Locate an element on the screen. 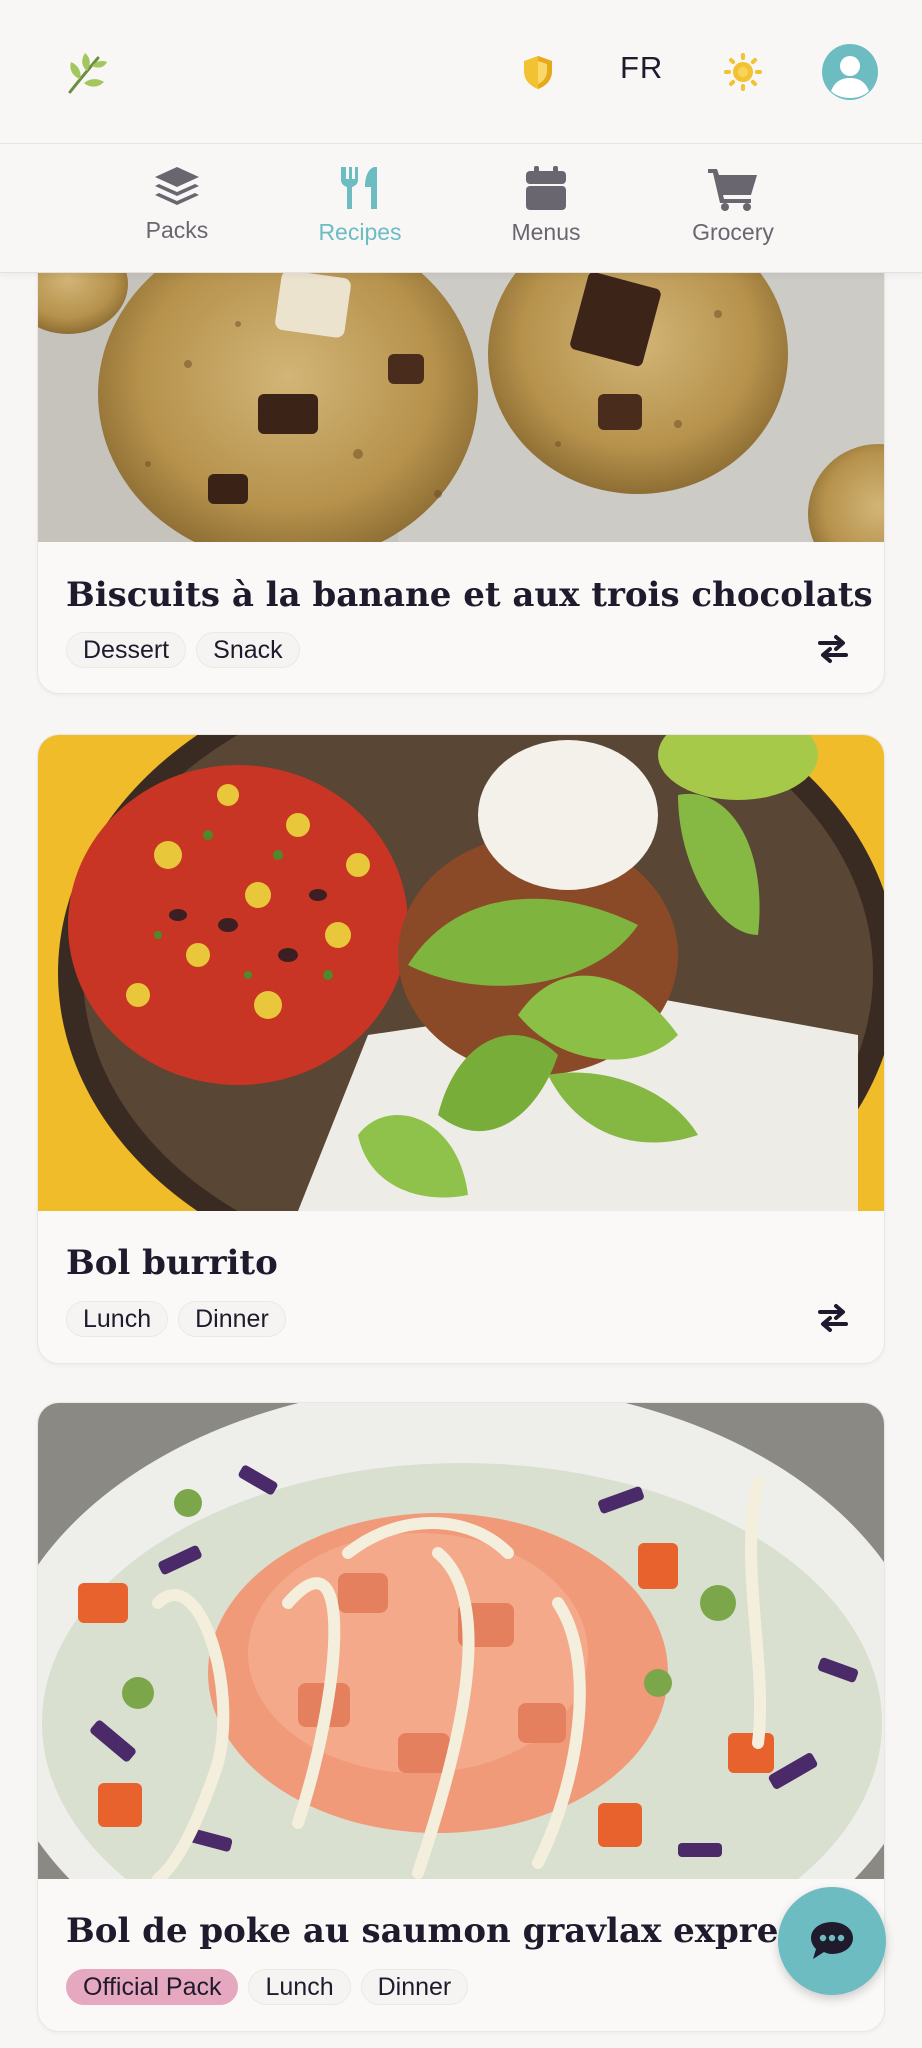  recipe-tags: Official Pack Lunch Dinner is located at coordinates (267, 1987).